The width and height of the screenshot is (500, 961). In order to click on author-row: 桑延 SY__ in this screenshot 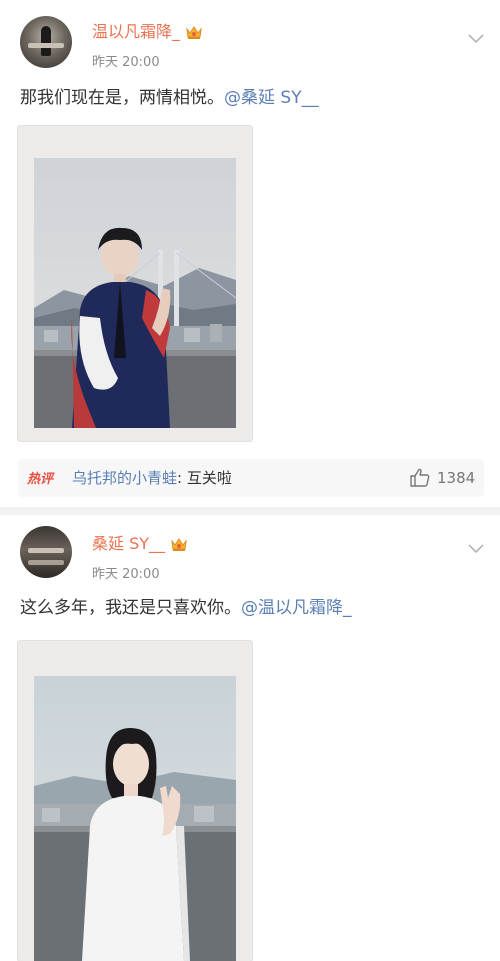, I will do `click(140, 544)`.